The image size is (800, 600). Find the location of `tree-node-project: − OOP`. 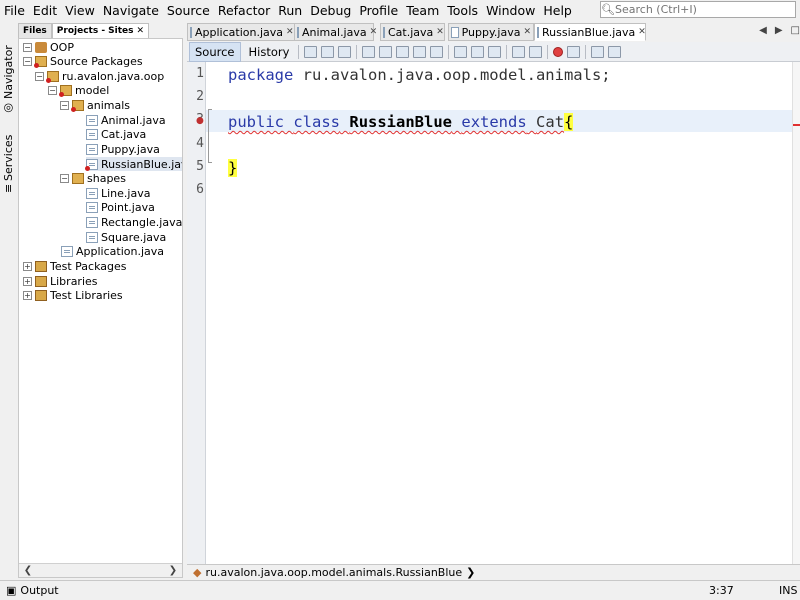

tree-node-project: − OOP is located at coordinates (48, 47).